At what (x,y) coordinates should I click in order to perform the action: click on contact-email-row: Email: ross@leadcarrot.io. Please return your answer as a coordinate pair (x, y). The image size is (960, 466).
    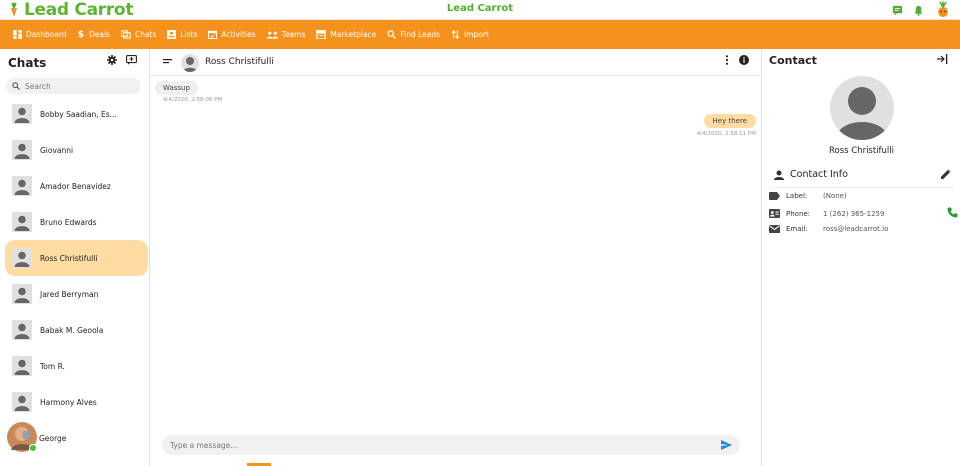
    Looking at the image, I should click on (861, 229).